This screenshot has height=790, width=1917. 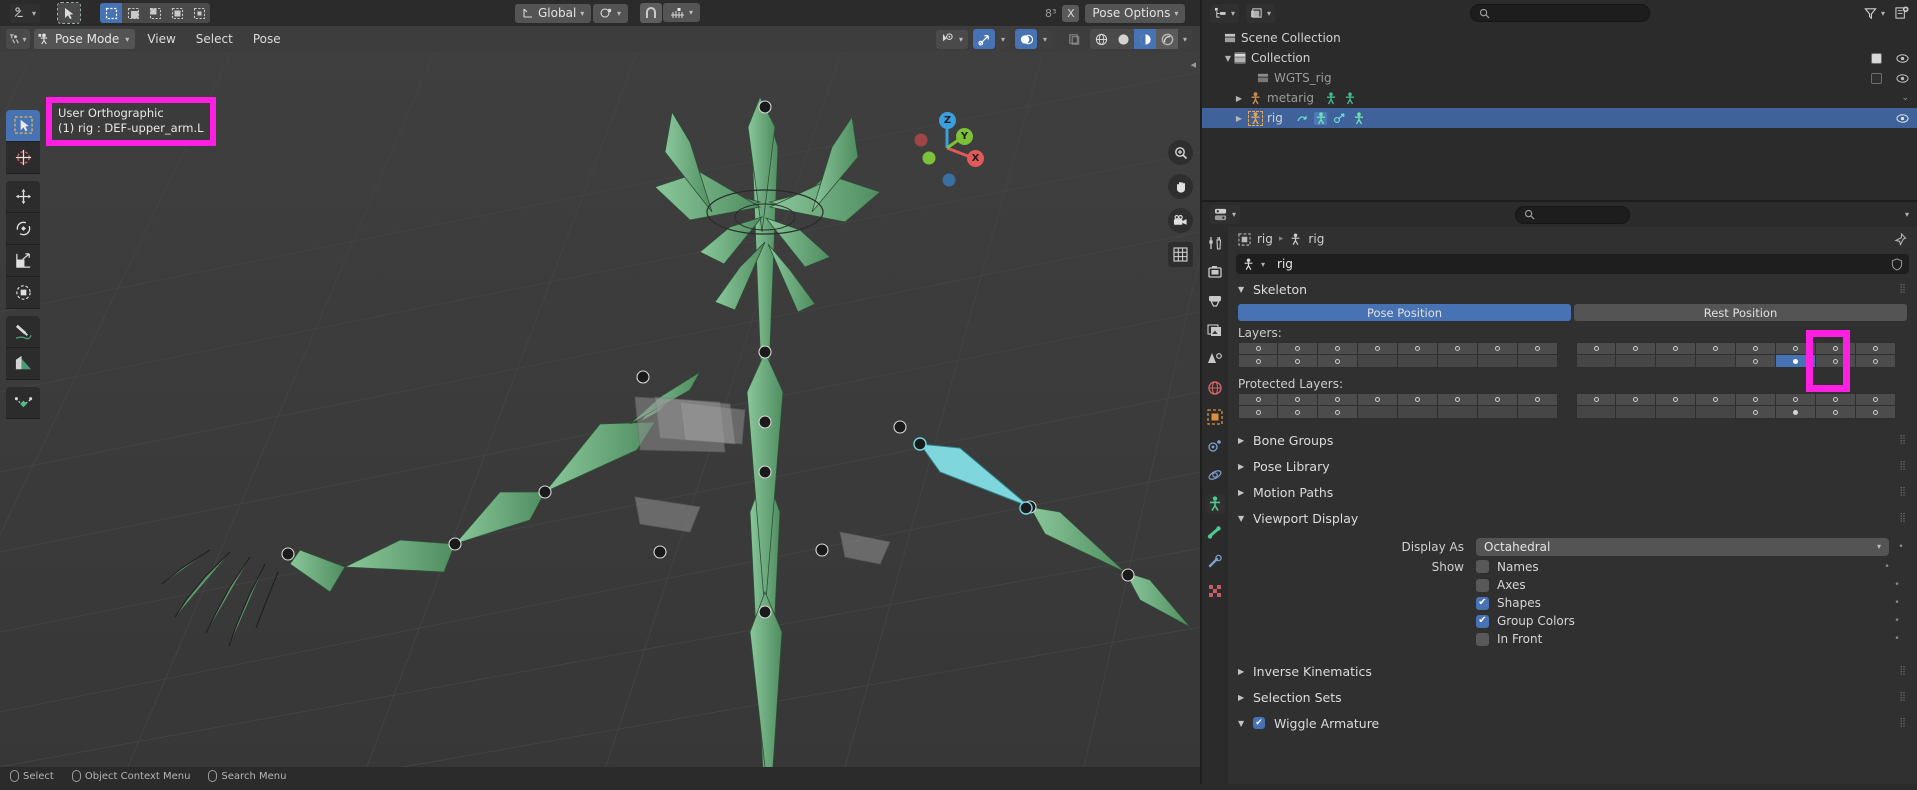 I want to click on pose-icon, so click(x=1330, y=98).